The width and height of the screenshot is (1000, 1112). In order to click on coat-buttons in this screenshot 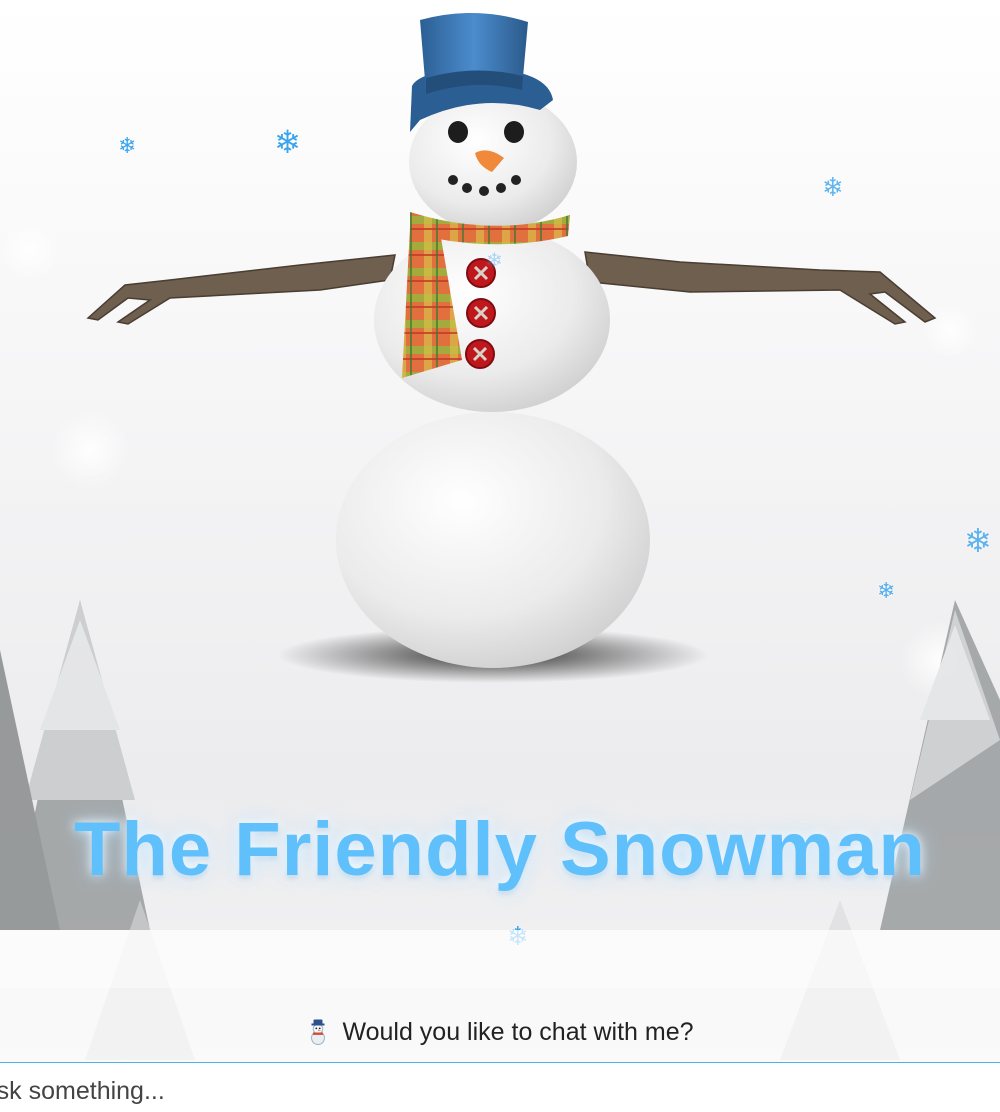, I will do `click(480, 313)`.